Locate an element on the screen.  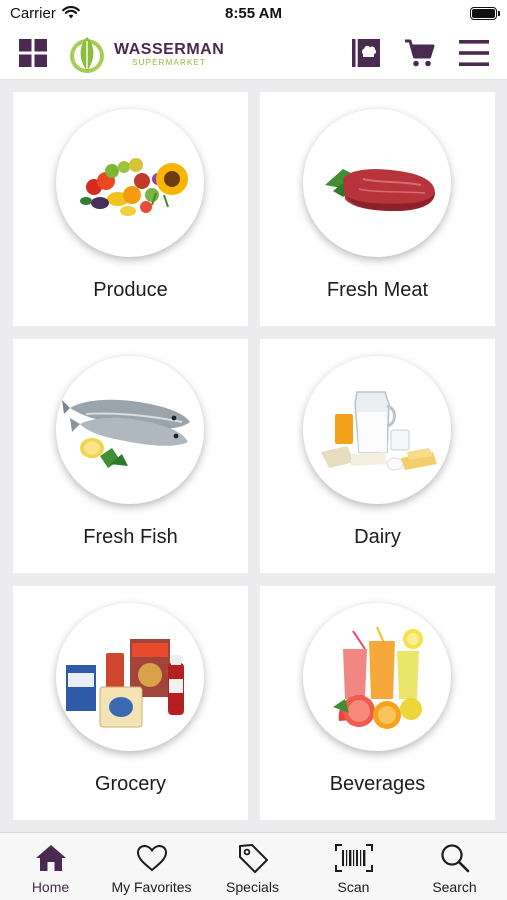
dairy-image is located at coordinates (377, 430).